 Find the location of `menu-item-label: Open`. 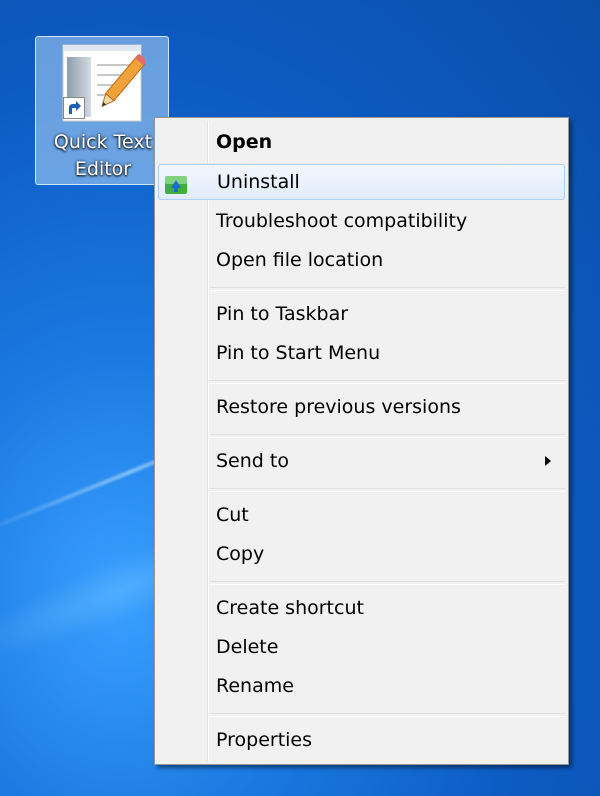

menu-item-label: Open is located at coordinates (244, 142).